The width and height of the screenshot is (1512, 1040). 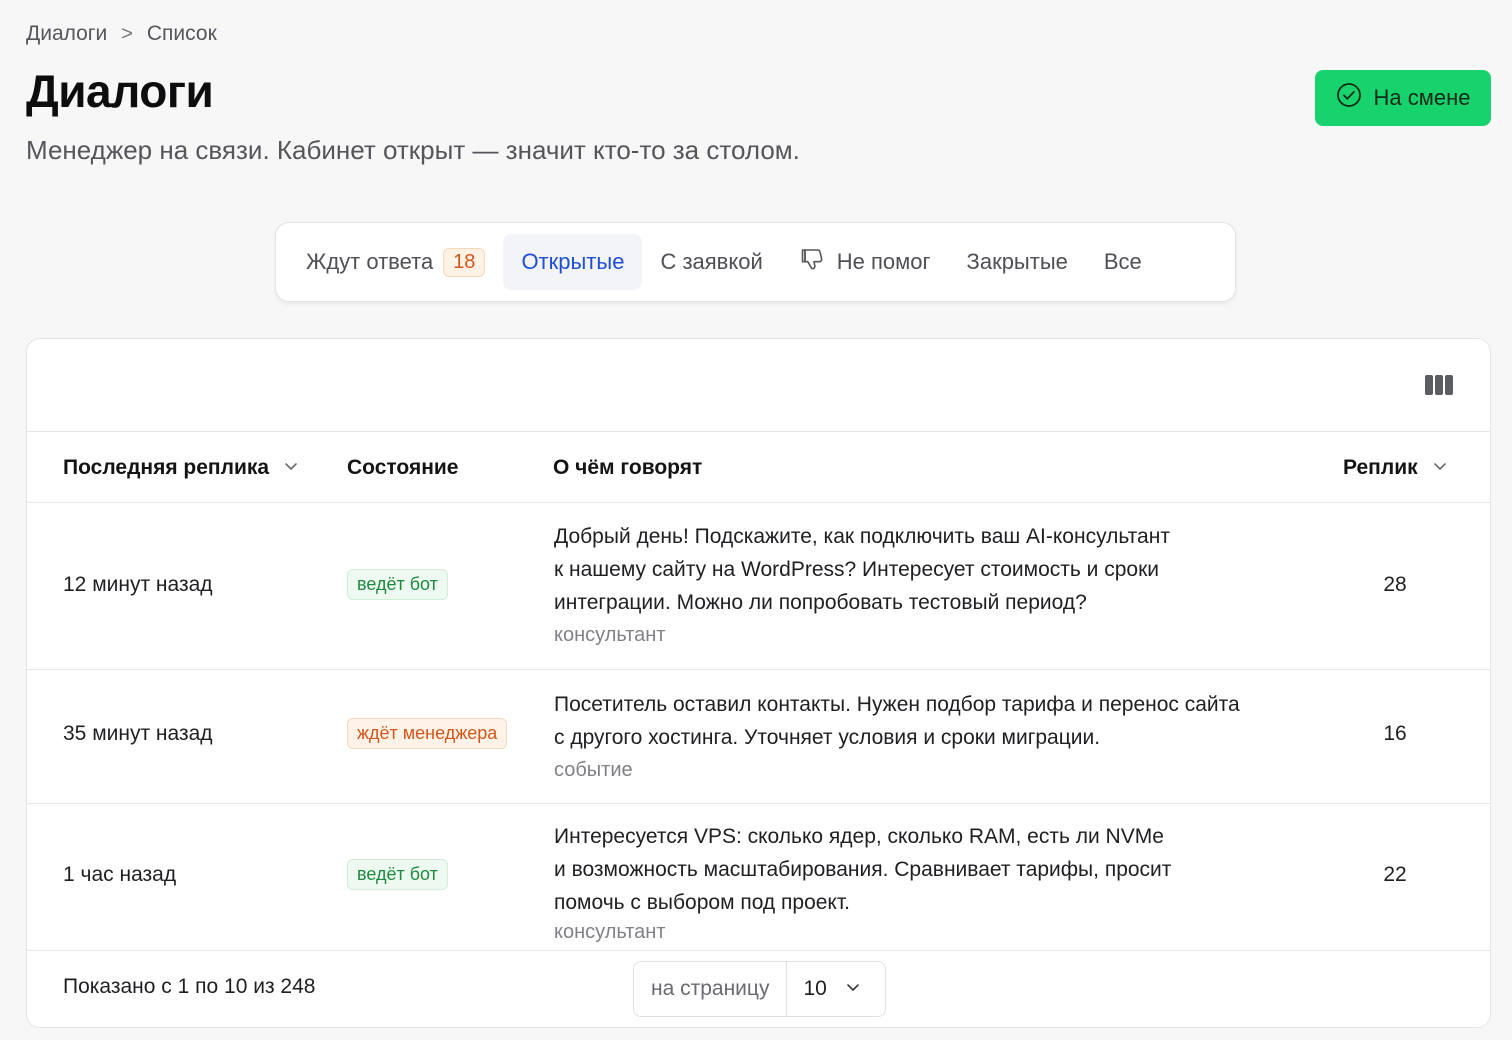 I want to click on tab-with-request: С заявкой, so click(x=711, y=262).